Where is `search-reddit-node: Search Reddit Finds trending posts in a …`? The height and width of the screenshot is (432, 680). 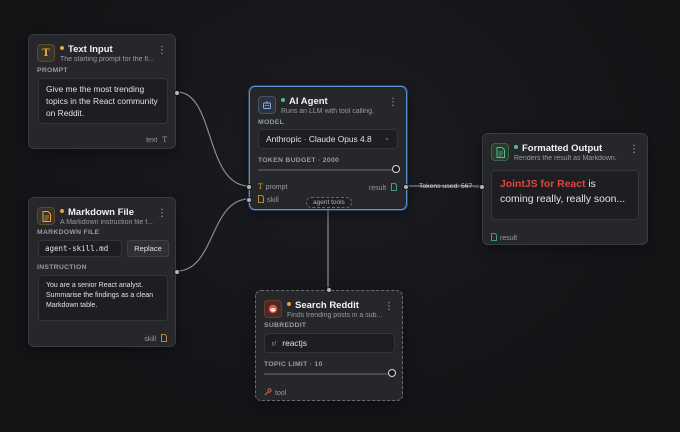 search-reddit-node: Search Reddit Finds trending posts in a … is located at coordinates (329, 344).